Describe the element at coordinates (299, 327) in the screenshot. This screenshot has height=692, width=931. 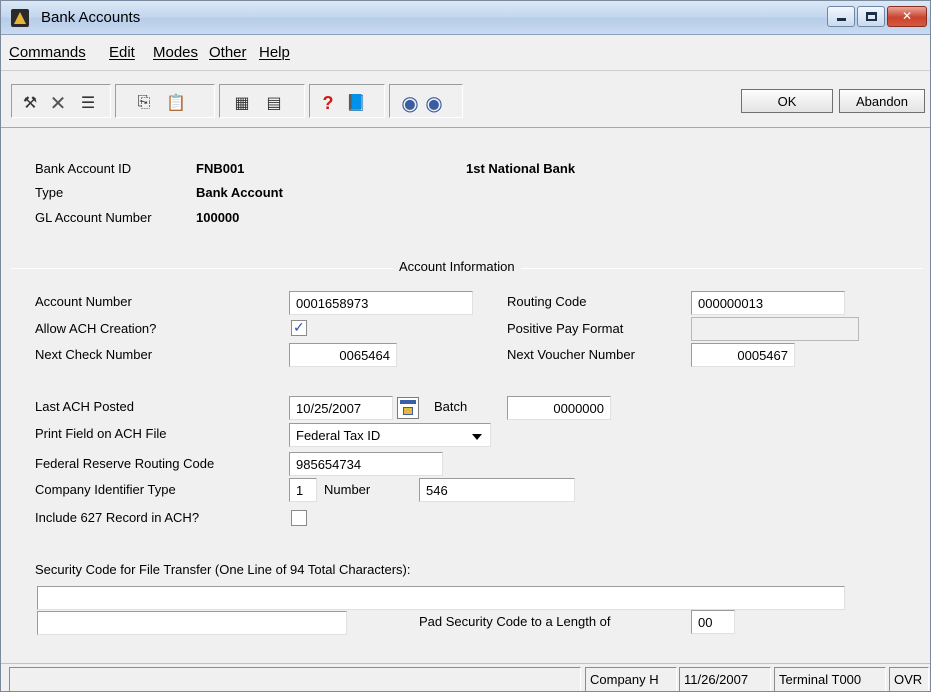
I see `allow-ach-checkbox` at that location.